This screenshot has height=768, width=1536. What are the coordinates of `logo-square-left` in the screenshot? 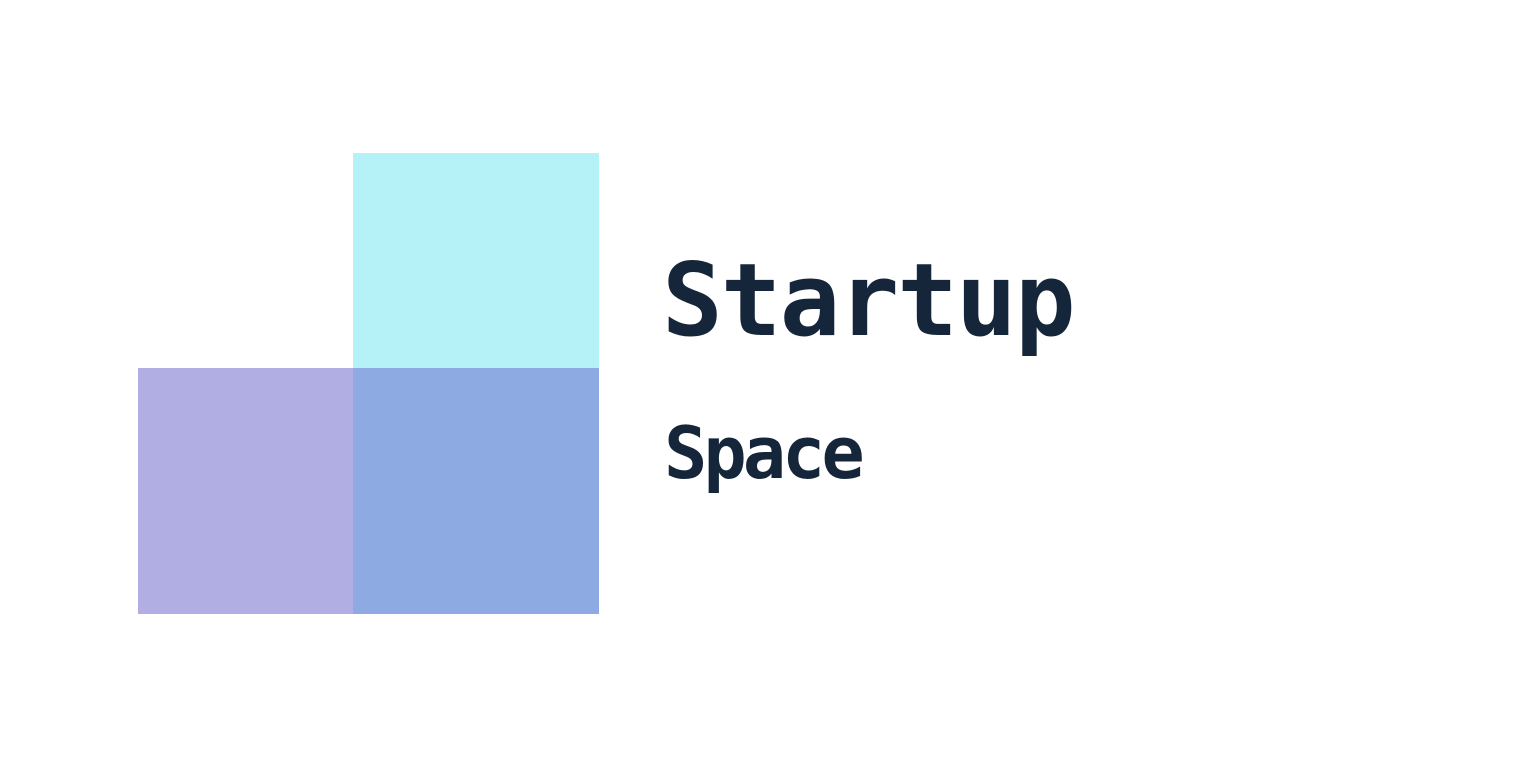 It's located at (245, 491).